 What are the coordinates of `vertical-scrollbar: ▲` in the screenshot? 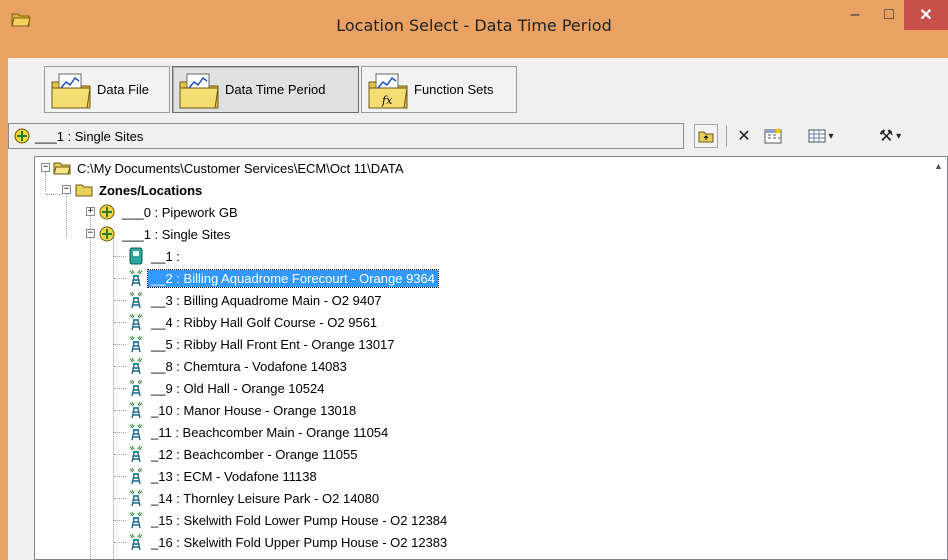 It's located at (938, 358).